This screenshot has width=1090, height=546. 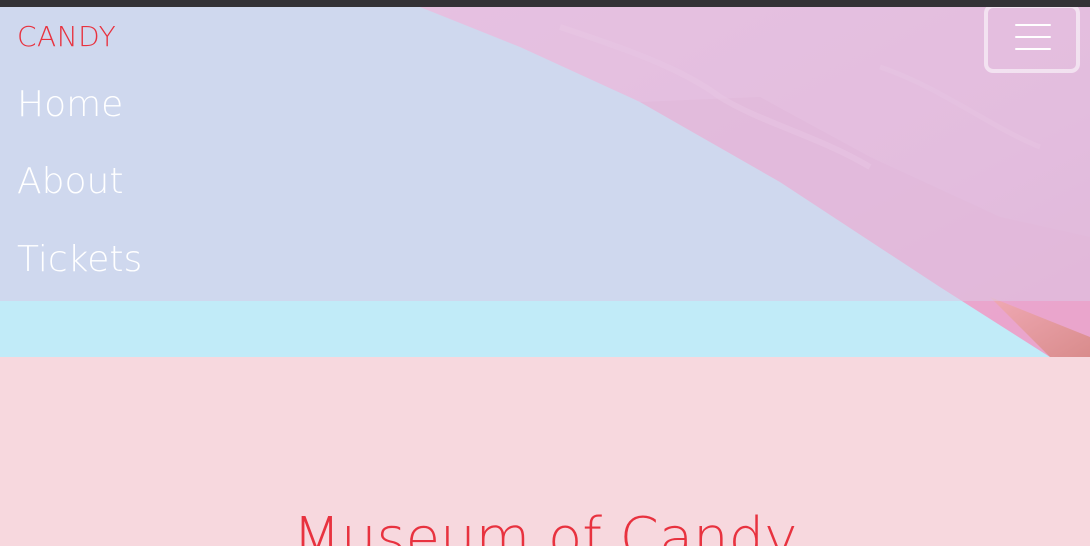 What do you see at coordinates (70, 181) in the screenshot?
I see `nav-item-about: About` at bounding box center [70, 181].